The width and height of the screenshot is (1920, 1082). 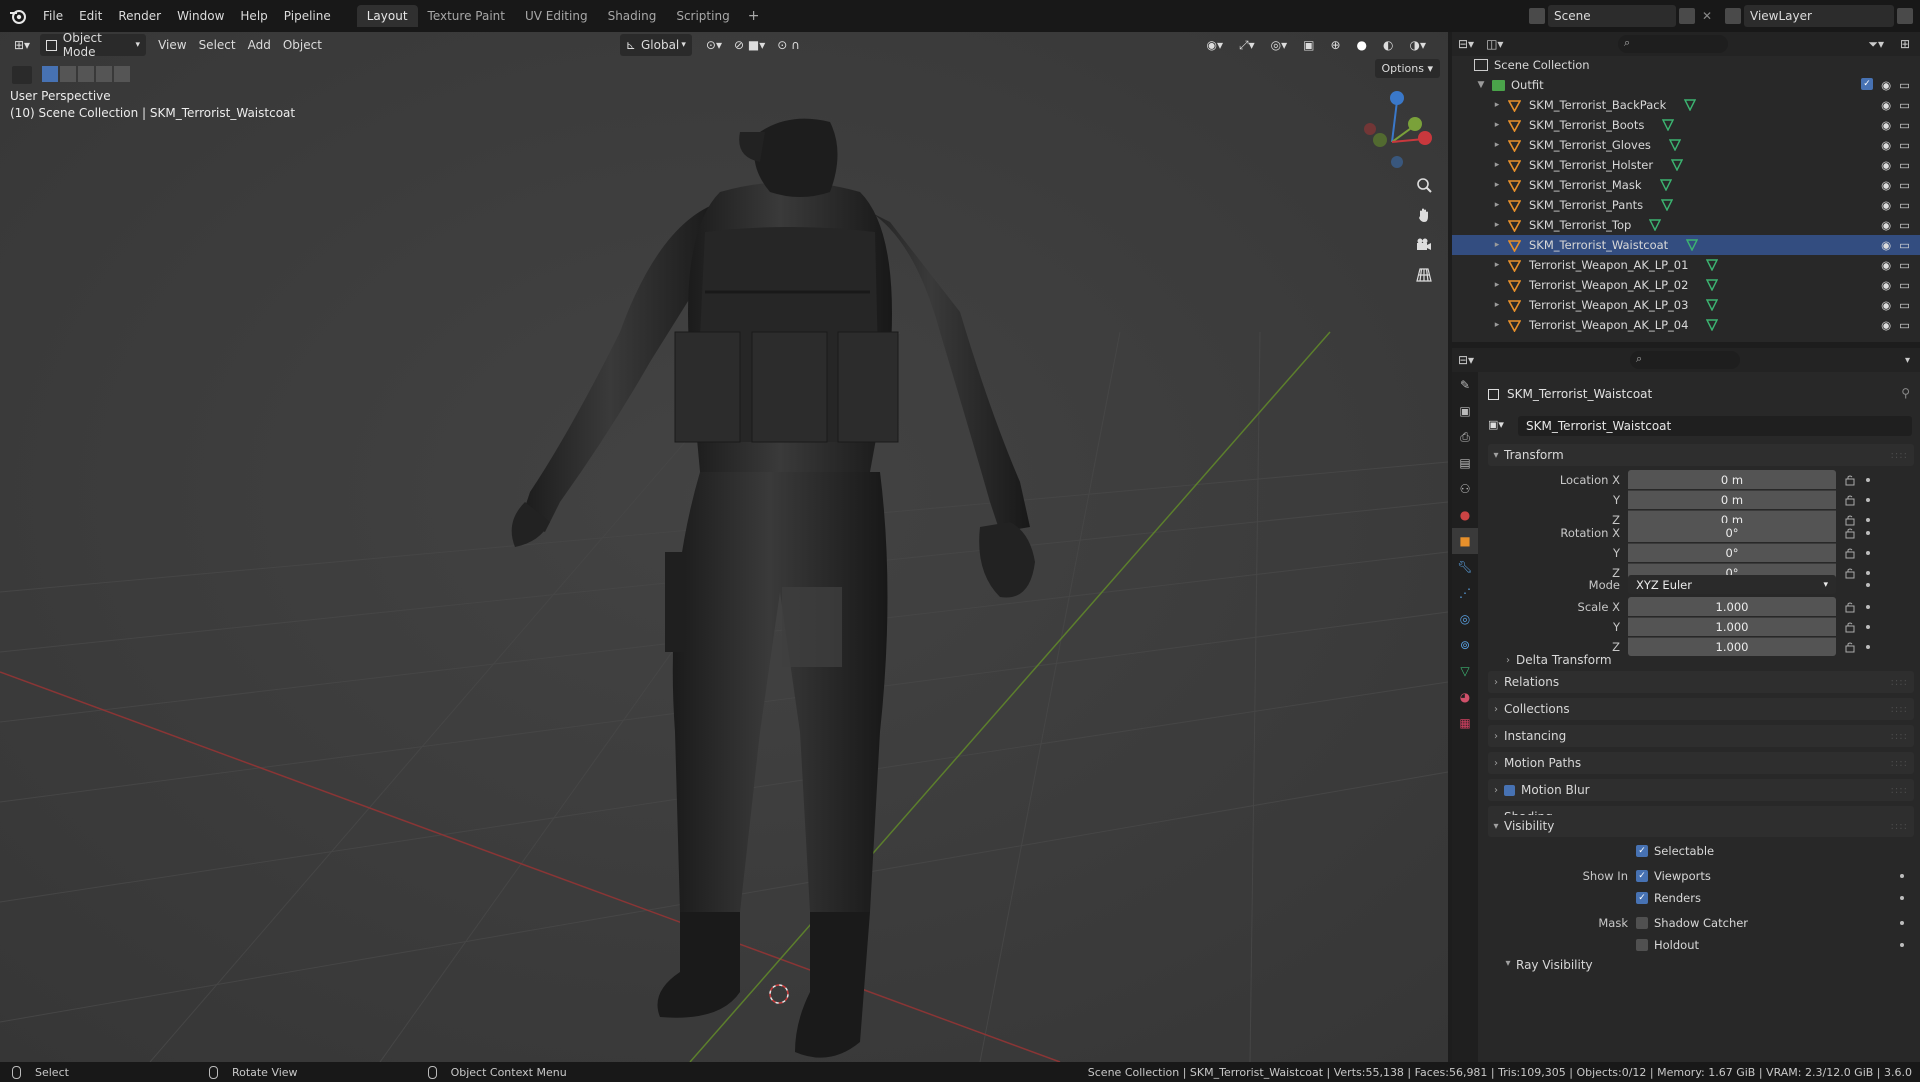 What do you see at coordinates (1397, 98) in the screenshot?
I see `gizmo-z-icon` at bounding box center [1397, 98].